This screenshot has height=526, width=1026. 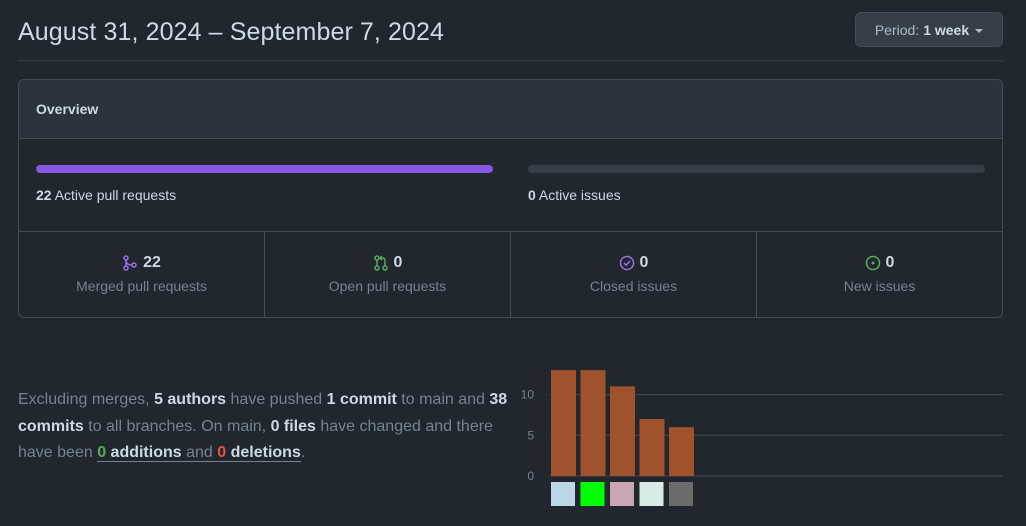 What do you see at coordinates (530, 476) in the screenshot?
I see `y-tick-label: 0` at bounding box center [530, 476].